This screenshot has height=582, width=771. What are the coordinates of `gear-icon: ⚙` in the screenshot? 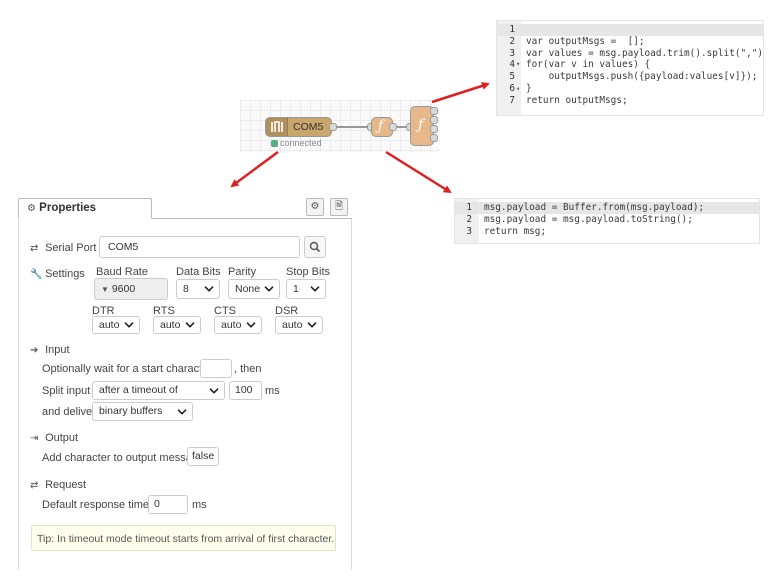 It's located at (315, 206).